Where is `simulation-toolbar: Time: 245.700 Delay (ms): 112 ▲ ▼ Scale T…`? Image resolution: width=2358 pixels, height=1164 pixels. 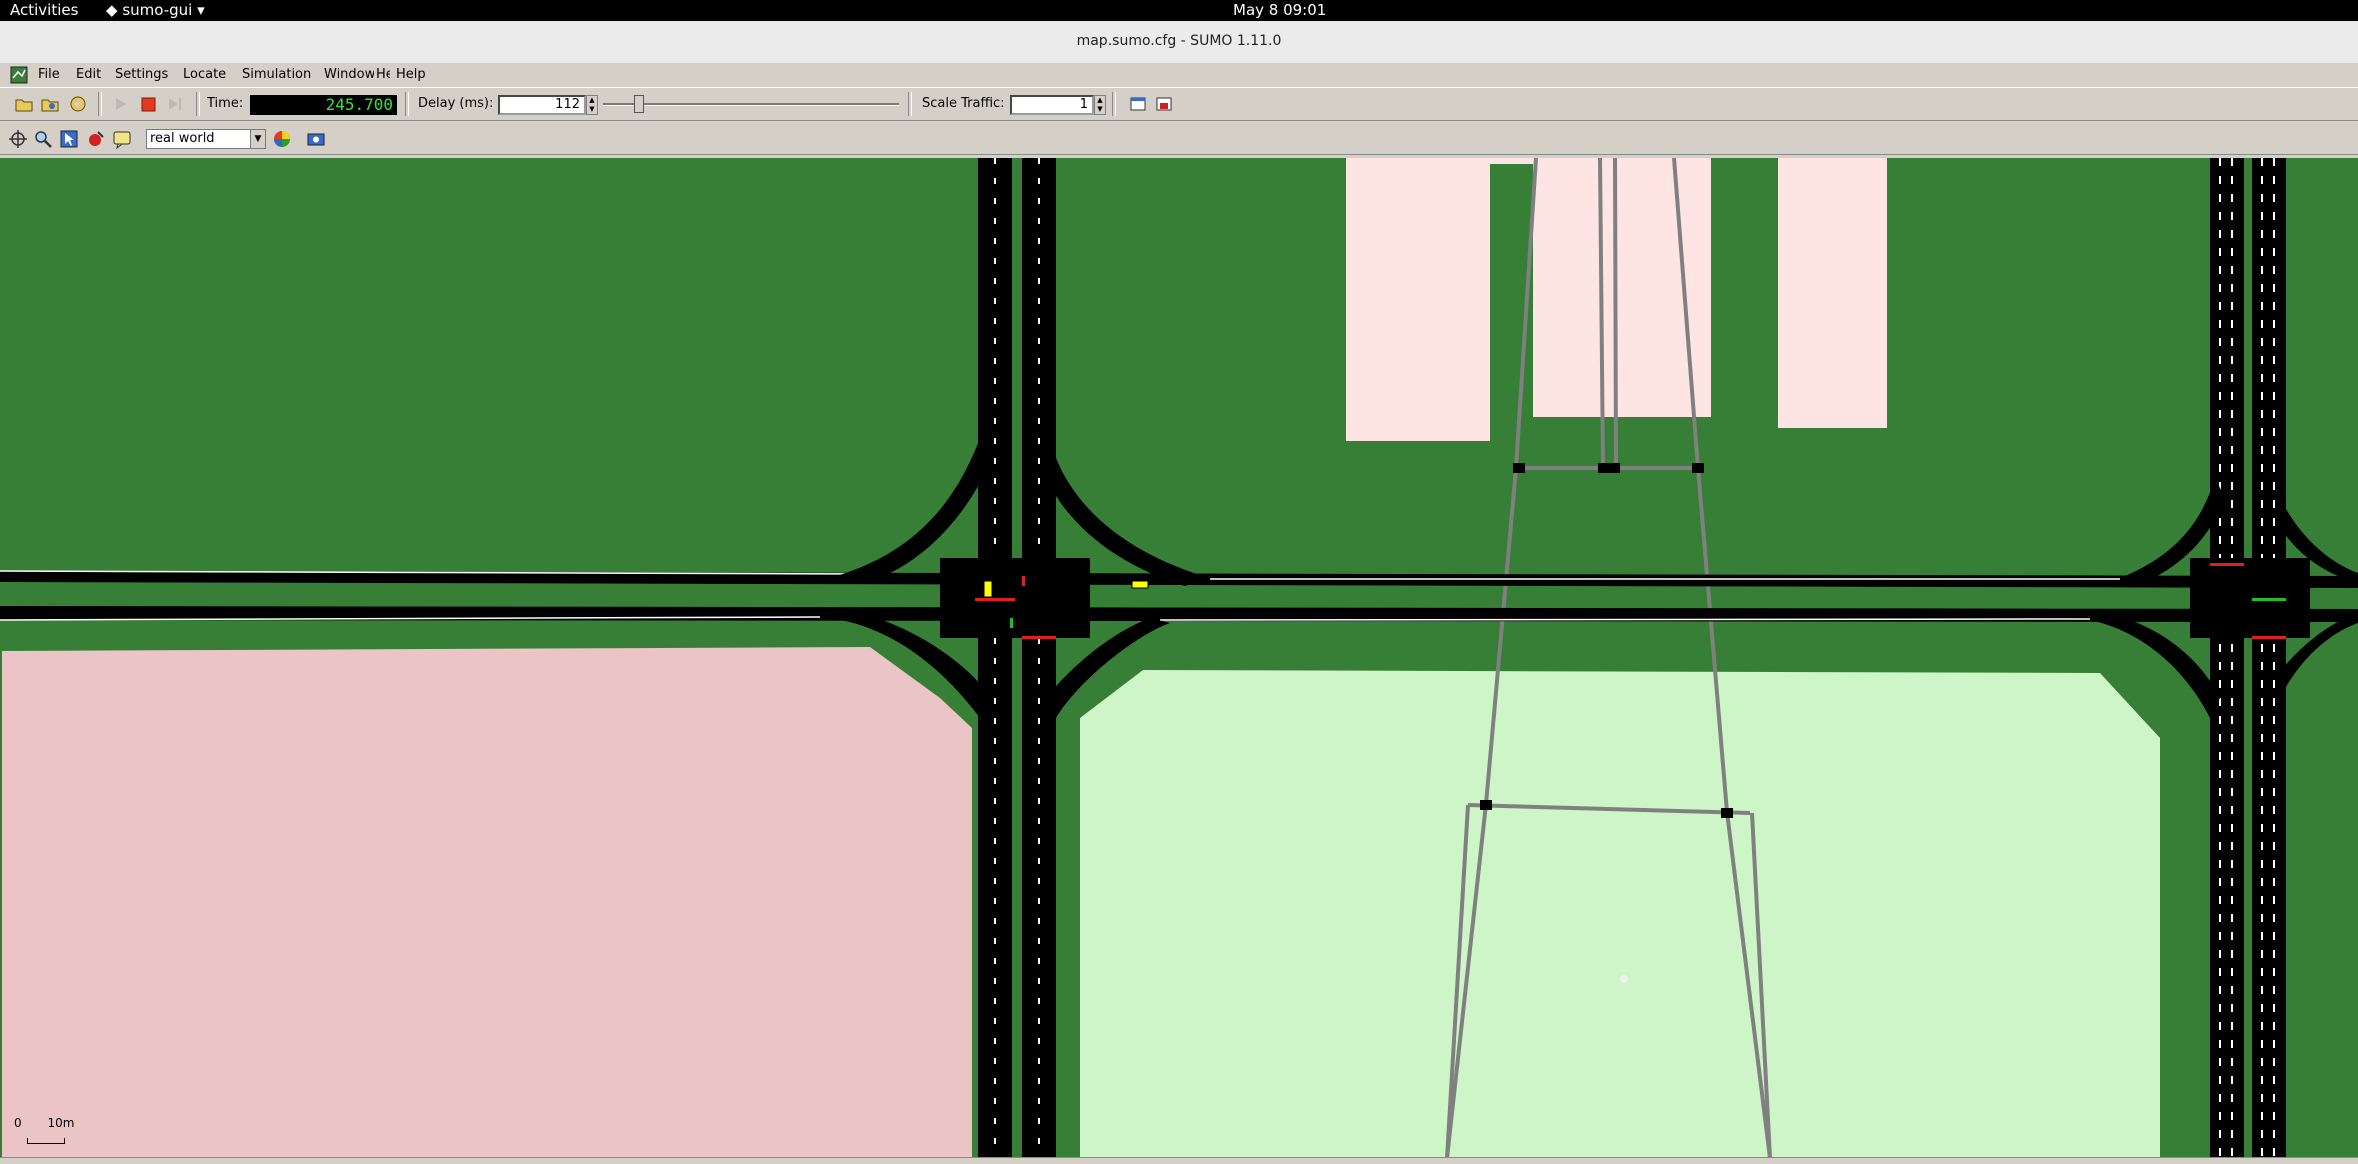 simulation-toolbar: Time: 245.700 Delay (ms): 112 ▲ ▼ Scale T… is located at coordinates (1179, 104).